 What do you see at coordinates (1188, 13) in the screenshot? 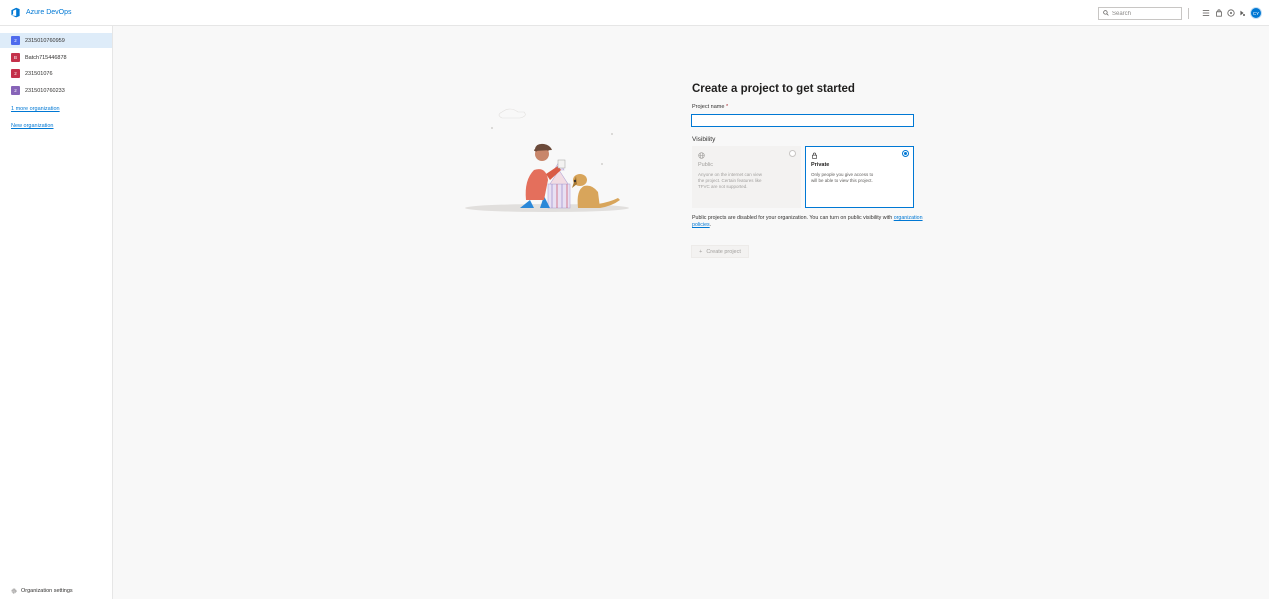
I see `toolbar-divider` at bounding box center [1188, 13].